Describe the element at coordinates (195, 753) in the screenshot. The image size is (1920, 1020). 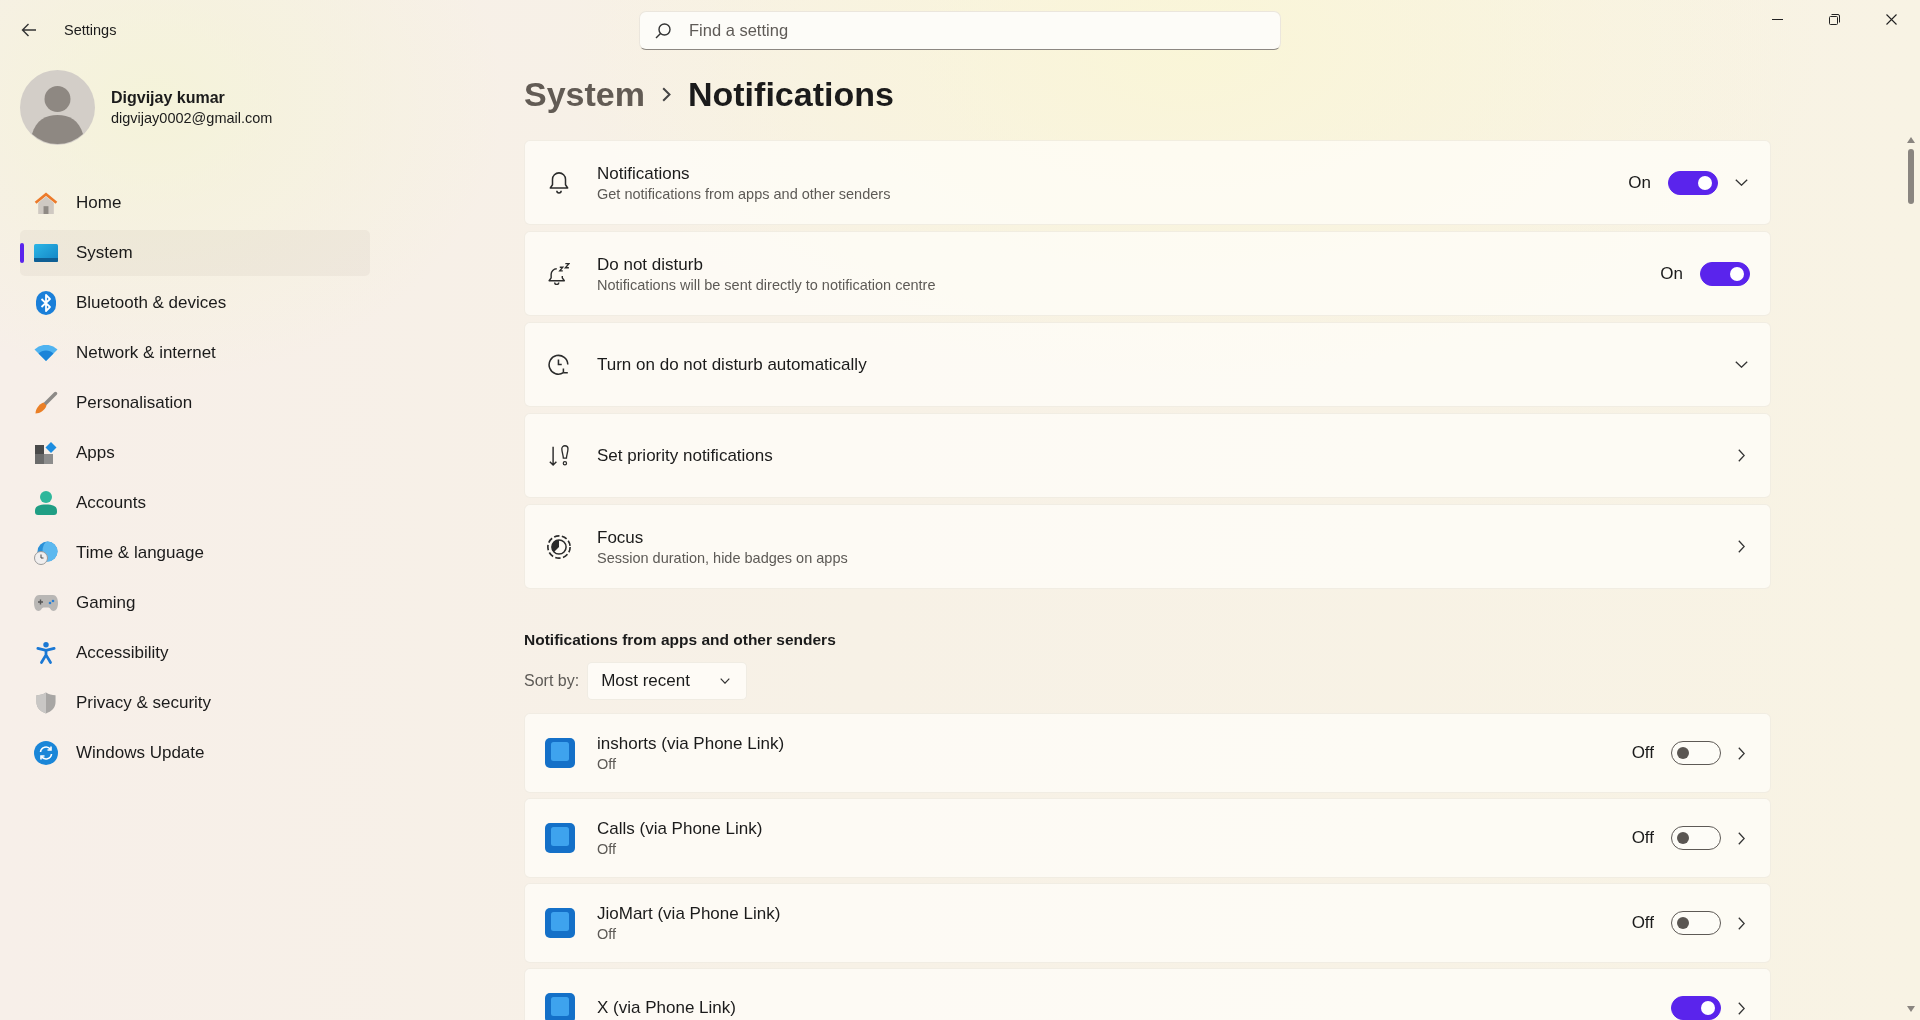
I see `sidebar-item: Windows Update` at that location.